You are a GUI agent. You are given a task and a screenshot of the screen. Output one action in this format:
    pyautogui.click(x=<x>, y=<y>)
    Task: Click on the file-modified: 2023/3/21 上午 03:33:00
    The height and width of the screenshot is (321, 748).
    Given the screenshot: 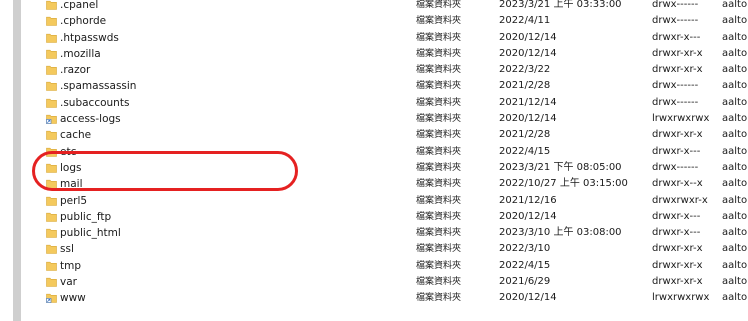 What is the action you would take?
    pyautogui.click(x=560, y=5)
    